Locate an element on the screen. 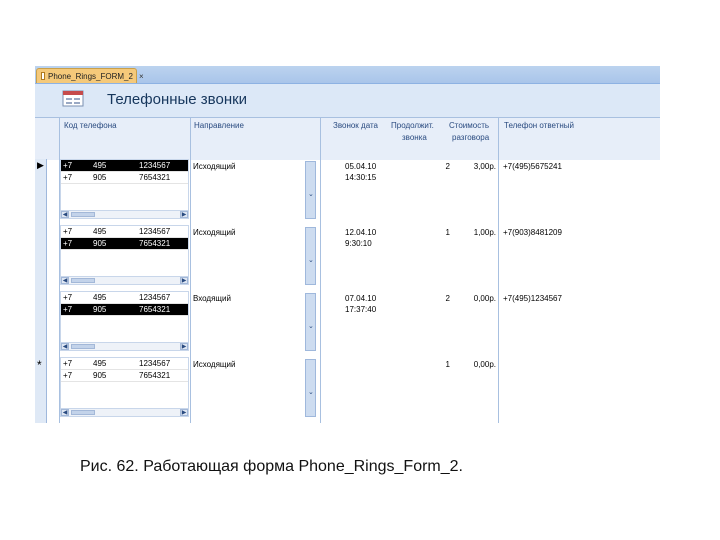  answer-phone-field: +7(495)5675241 is located at coordinates (532, 166).